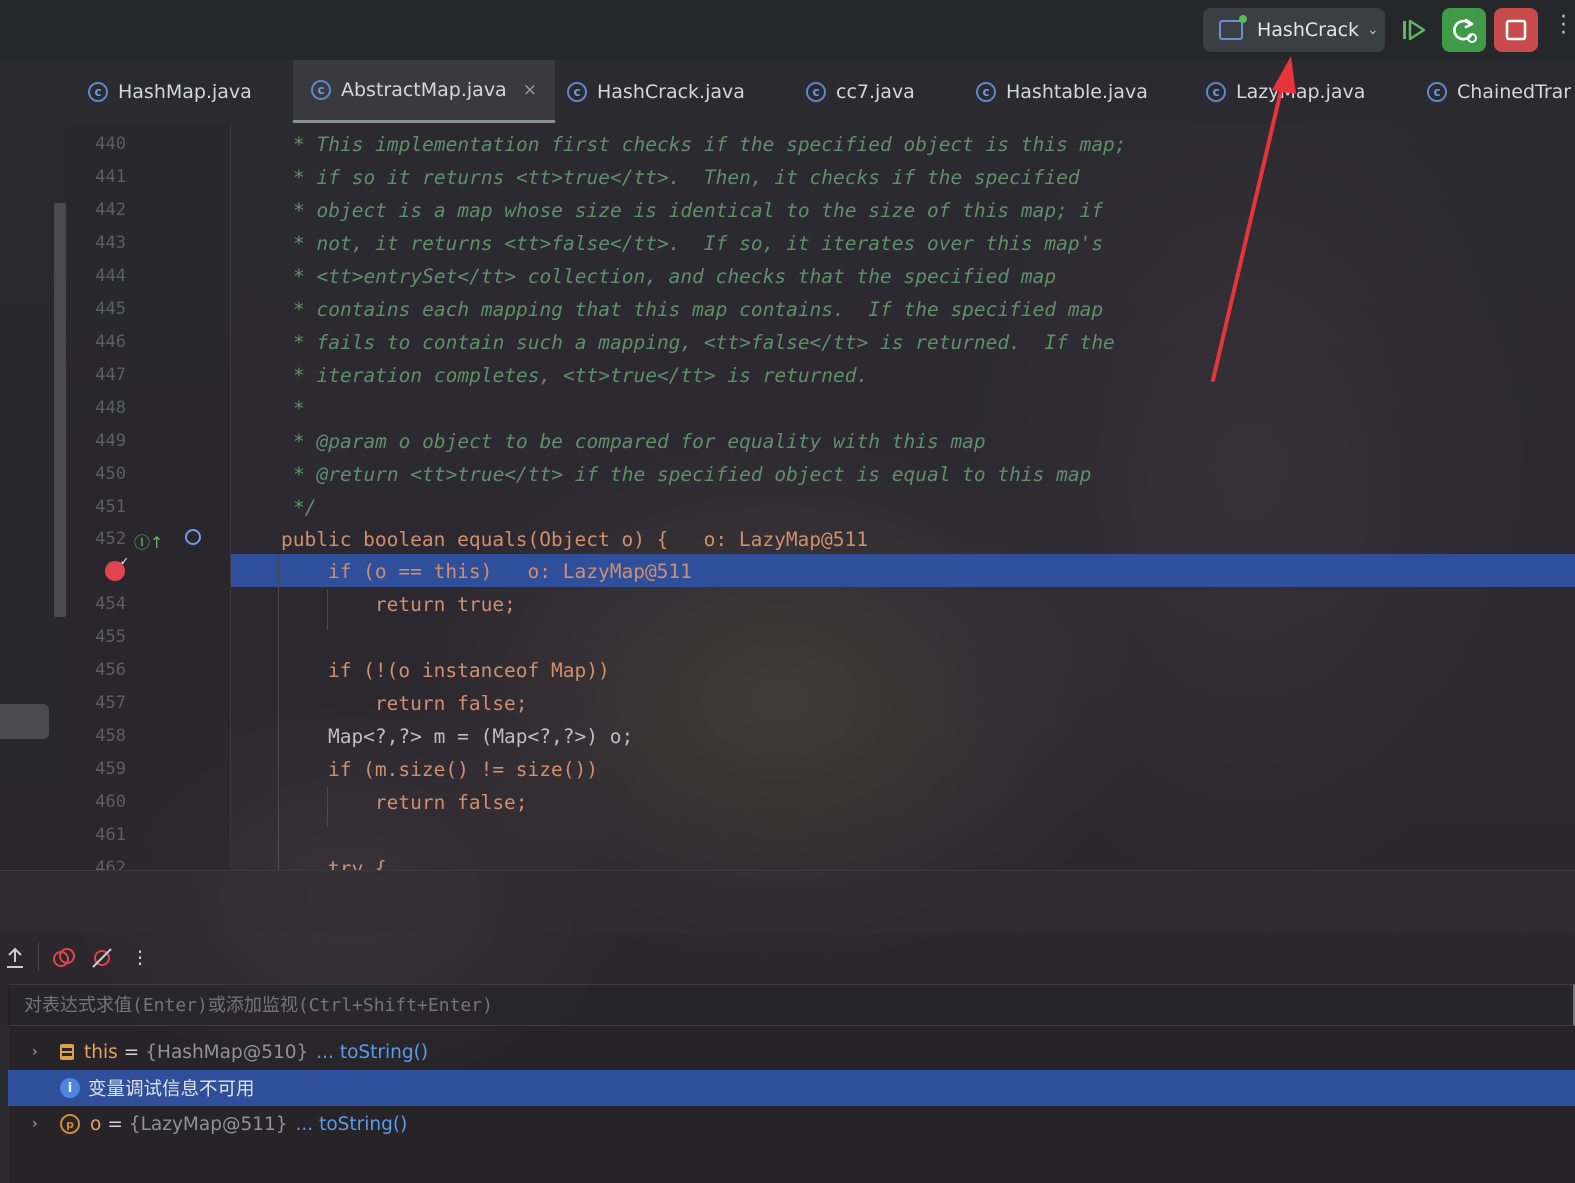 This screenshot has height=1183, width=1575. Describe the element at coordinates (656, 91) in the screenshot. I see `tab-hashcrack-java: c HashCrack.java` at that location.